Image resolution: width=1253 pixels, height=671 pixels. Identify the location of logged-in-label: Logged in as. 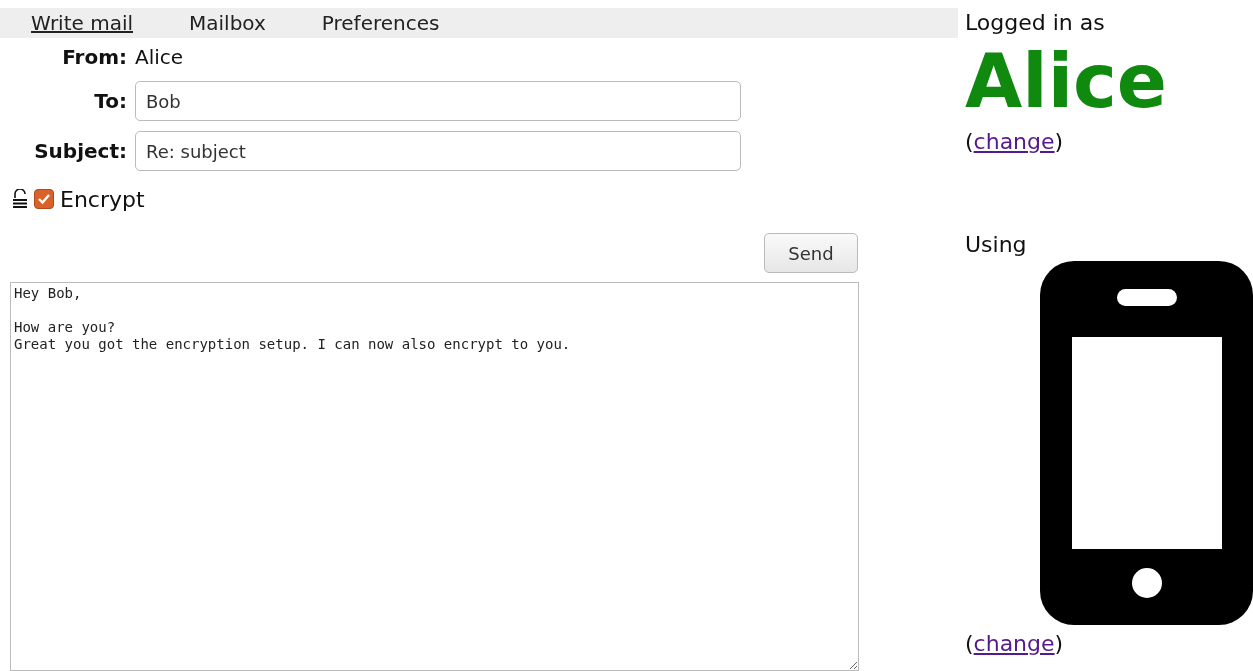
(1035, 22).